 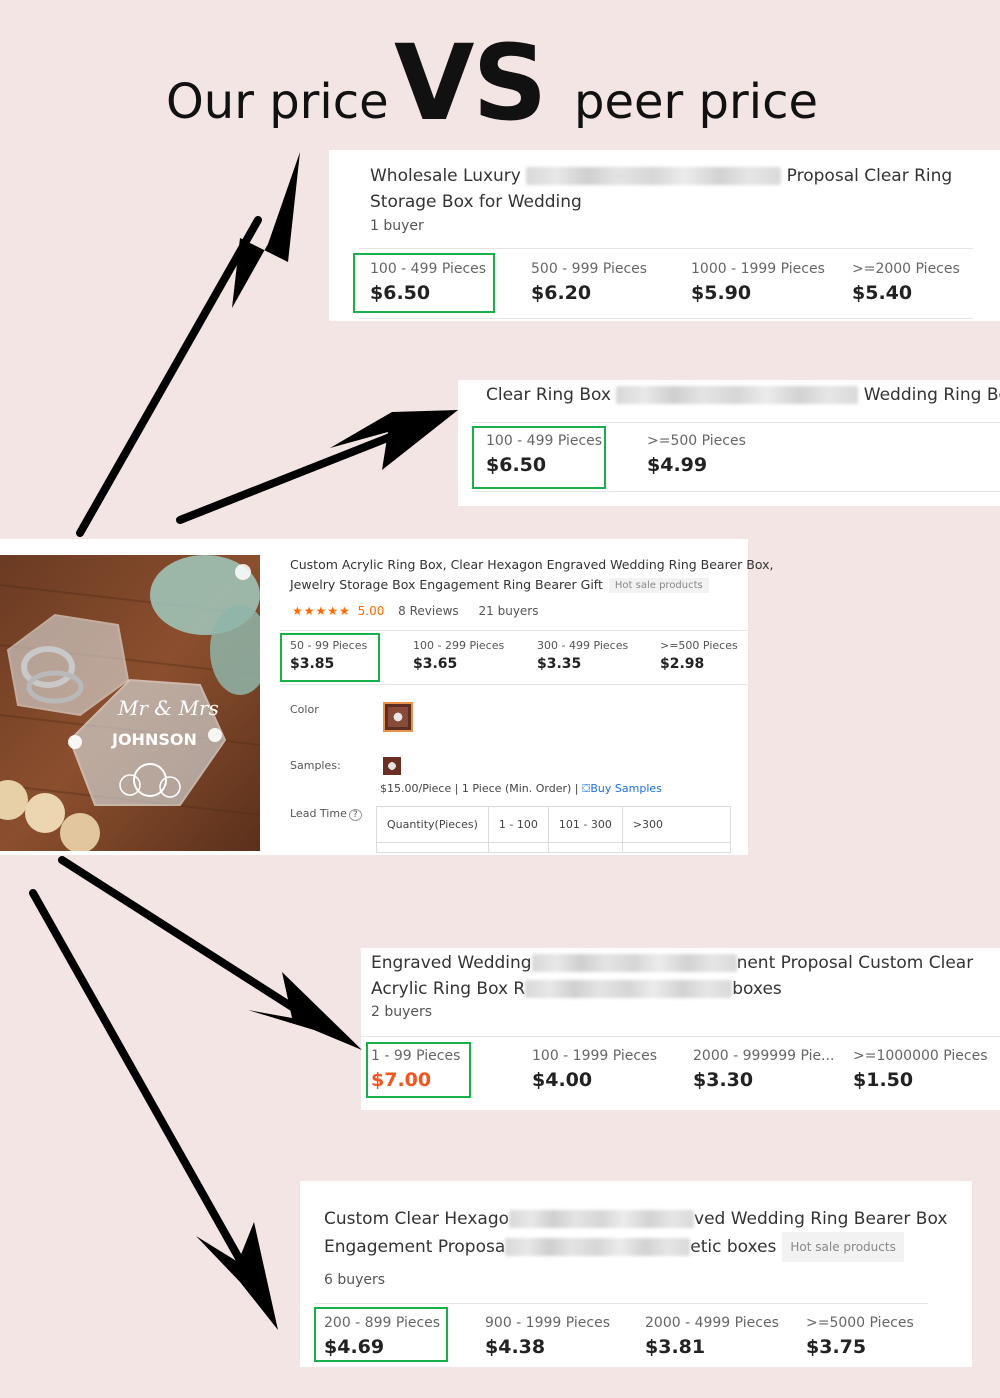 What do you see at coordinates (721, 293) in the screenshot?
I see `tier-price: $5.90` at bounding box center [721, 293].